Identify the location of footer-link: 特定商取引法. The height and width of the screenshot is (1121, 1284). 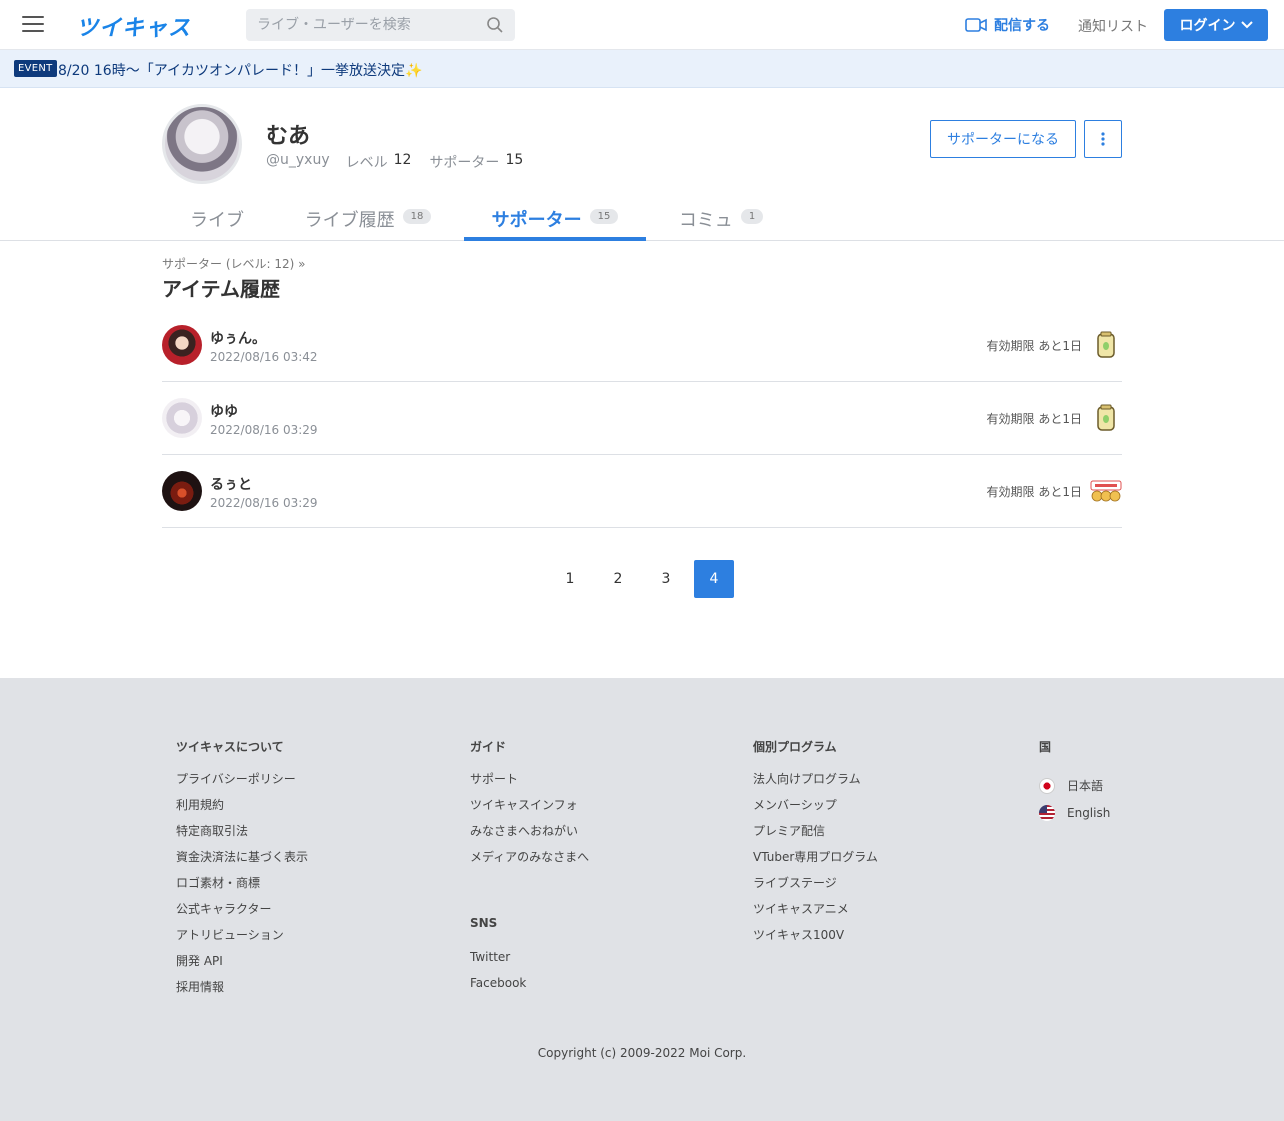
(242, 837).